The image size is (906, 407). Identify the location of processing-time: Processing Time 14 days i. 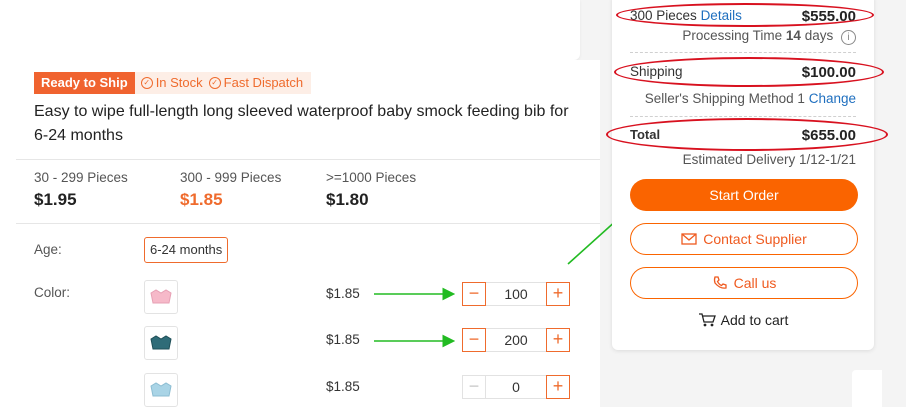
(769, 36).